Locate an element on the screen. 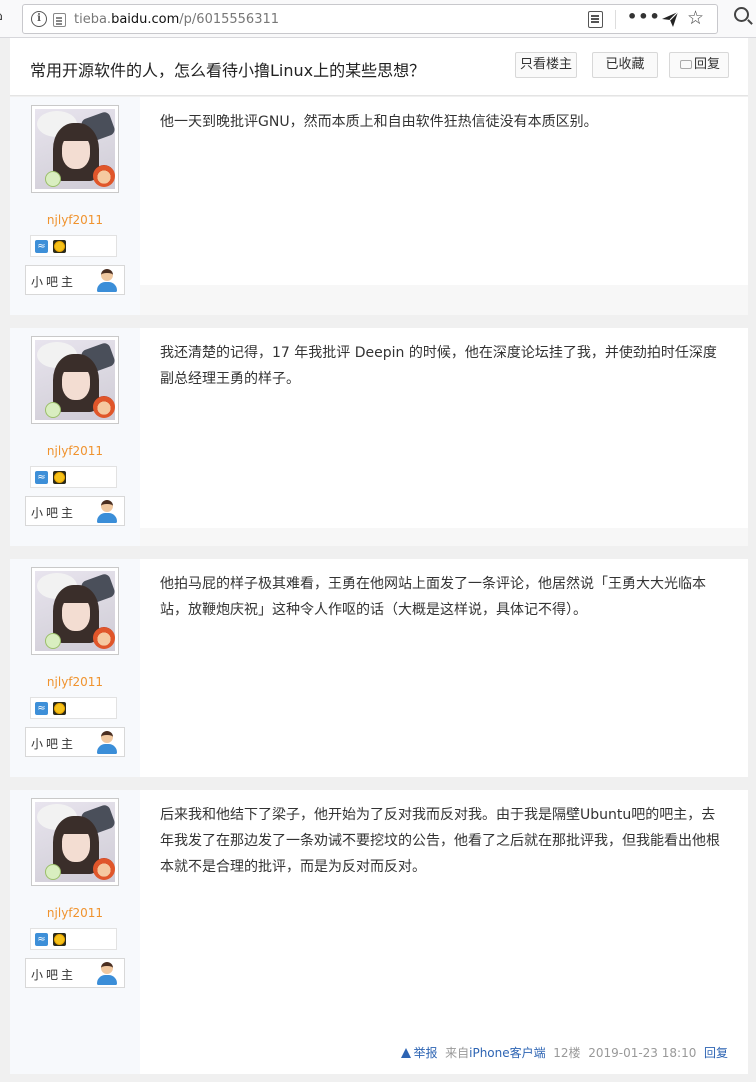 The height and width of the screenshot is (1082, 756). warning-icon is located at coordinates (406, 1053).